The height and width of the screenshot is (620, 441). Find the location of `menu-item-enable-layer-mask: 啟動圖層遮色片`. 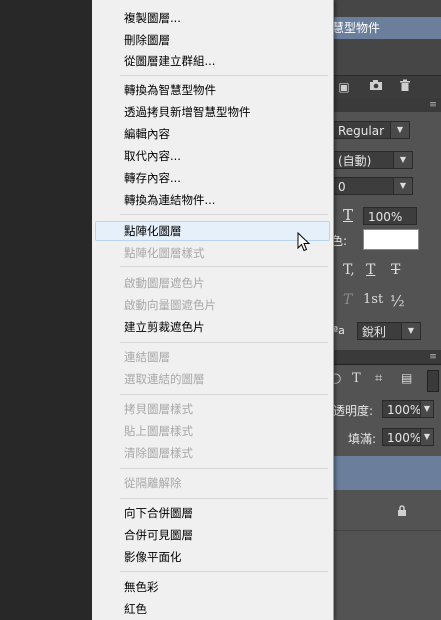

menu-item-enable-layer-mask: 啟動圖層遮色片 is located at coordinates (164, 283).